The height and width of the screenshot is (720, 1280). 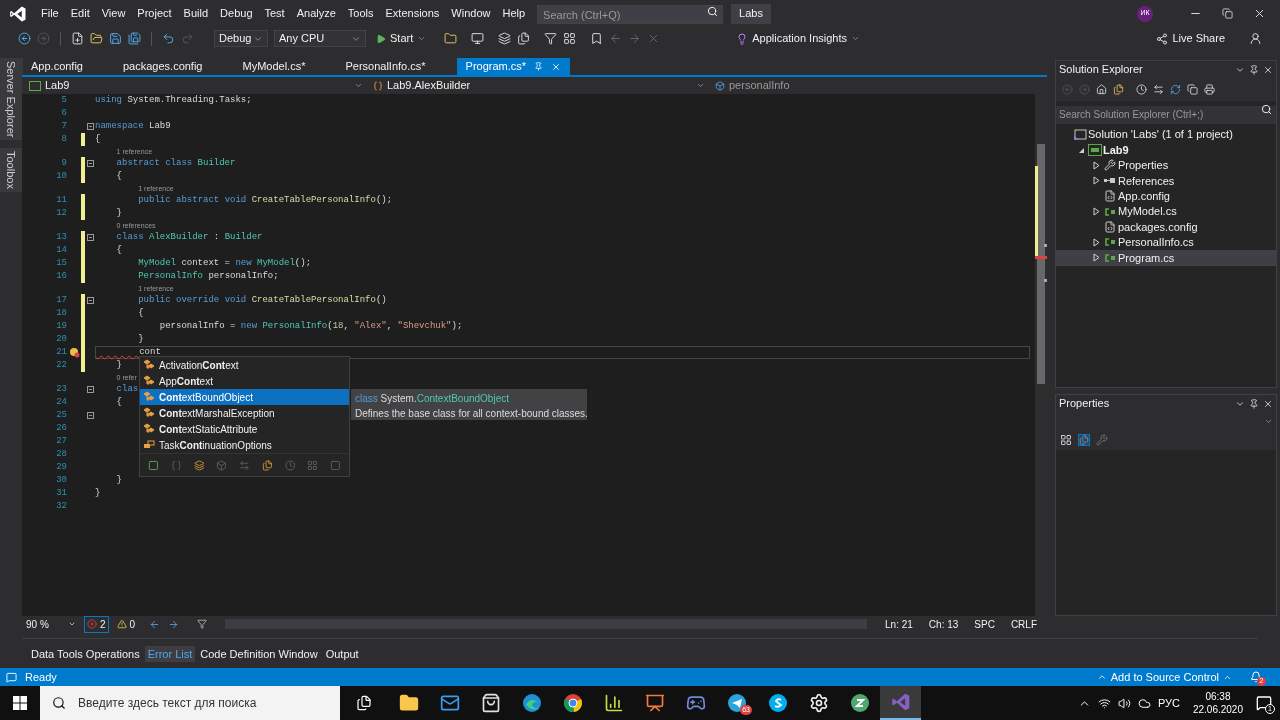 What do you see at coordinates (513, 66) in the screenshot?
I see `document-tab: Program.cs*` at bounding box center [513, 66].